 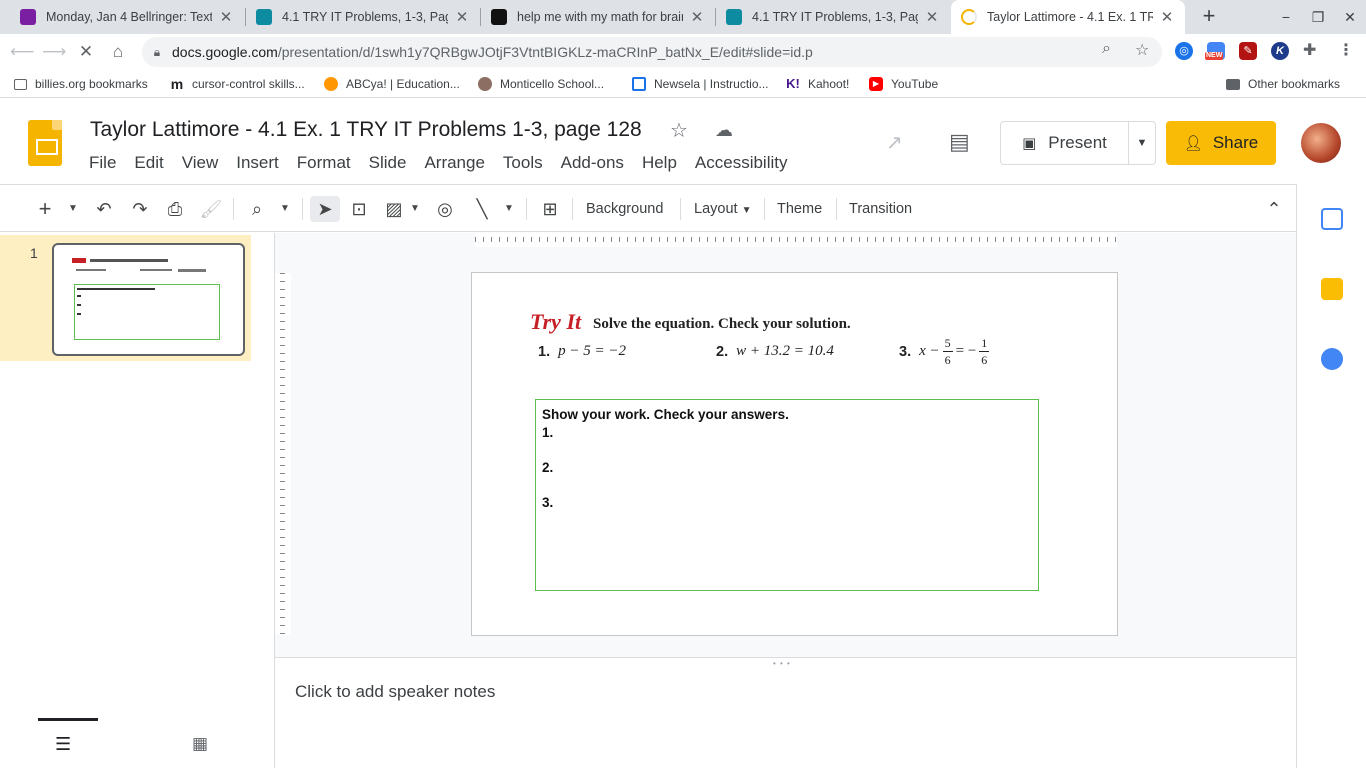 I want to click on menu-file: File, so click(x=102, y=163).